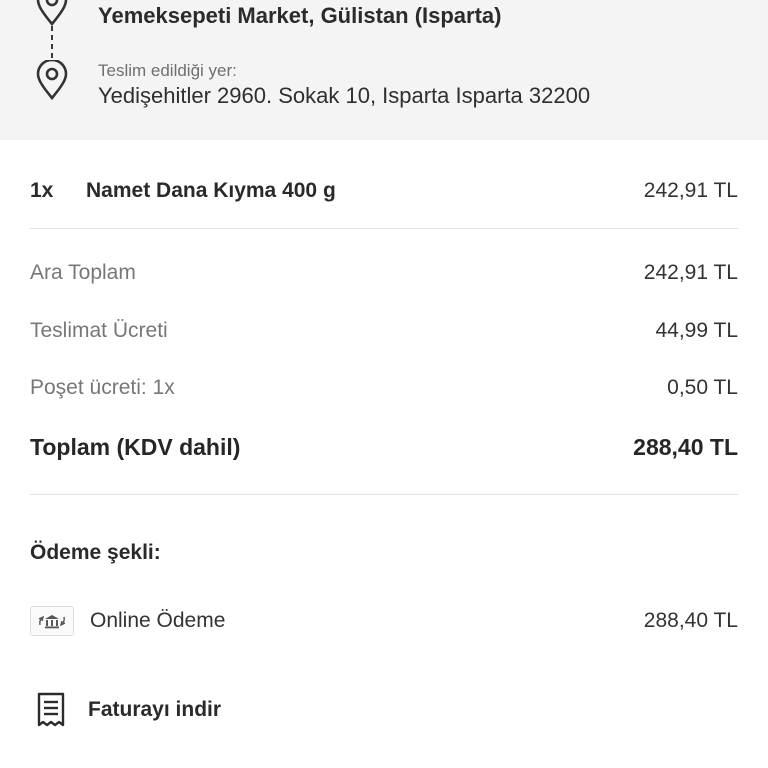 This screenshot has width=768, height=768. I want to click on payment-method-title: Ödeme şekli:, so click(95, 552).